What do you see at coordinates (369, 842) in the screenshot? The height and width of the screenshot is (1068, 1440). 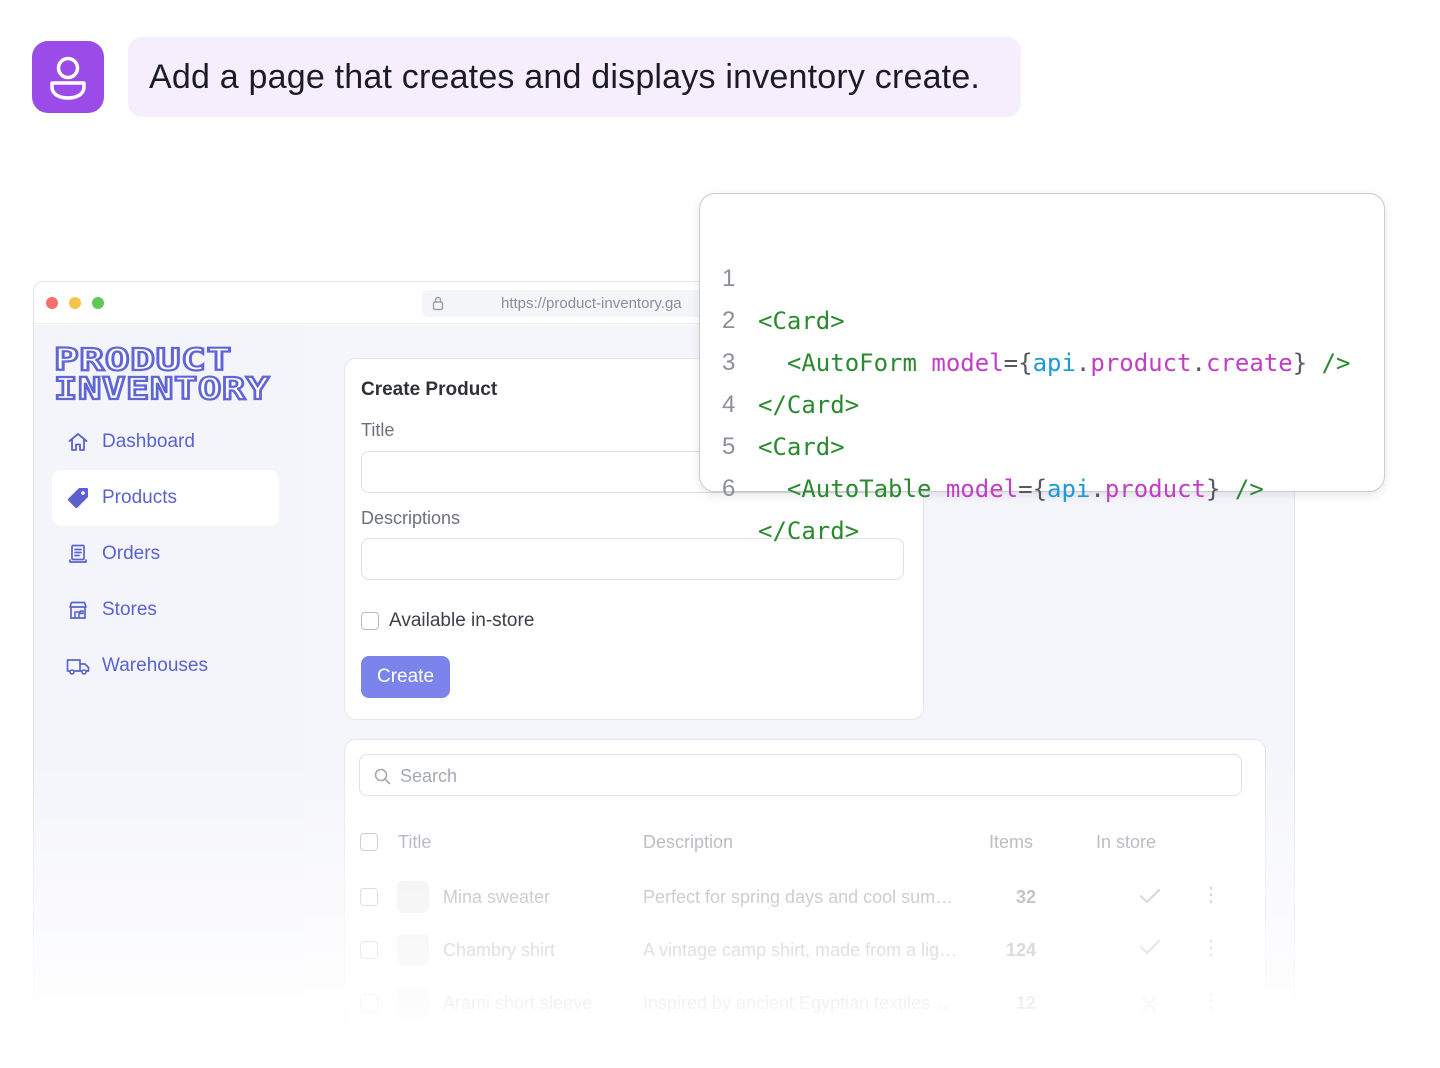 I see `select-all-checkbox` at bounding box center [369, 842].